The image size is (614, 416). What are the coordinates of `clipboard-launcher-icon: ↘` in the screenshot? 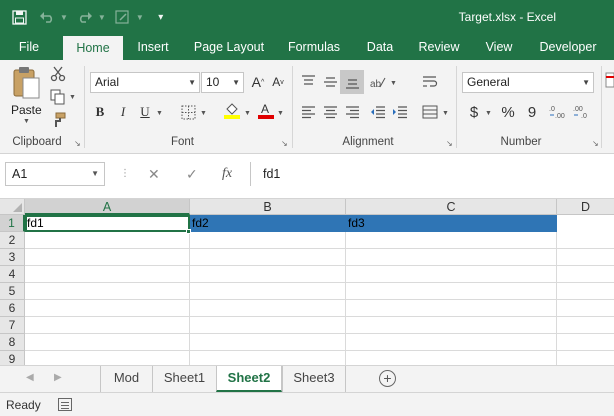 It's located at (77, 143).